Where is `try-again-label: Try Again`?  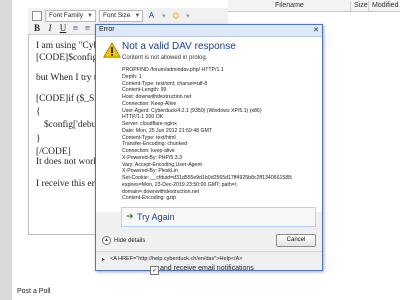
try-again-label: Try Again is located at coordinates (156, 217).